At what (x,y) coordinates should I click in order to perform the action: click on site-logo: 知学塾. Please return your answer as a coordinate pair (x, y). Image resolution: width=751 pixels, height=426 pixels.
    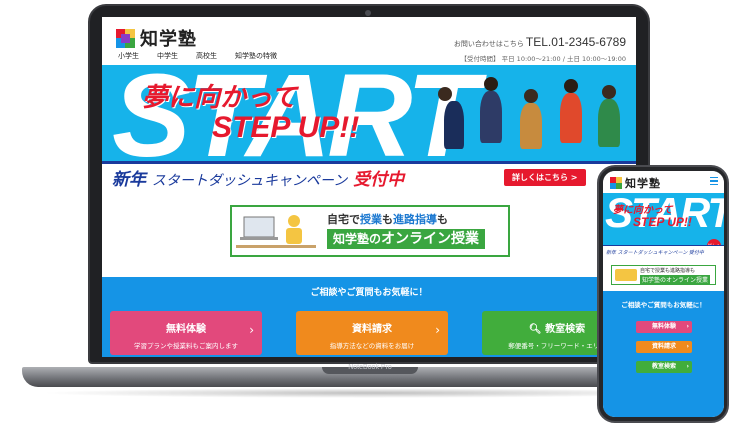
    Looking at the image, I should click on (156, 38).